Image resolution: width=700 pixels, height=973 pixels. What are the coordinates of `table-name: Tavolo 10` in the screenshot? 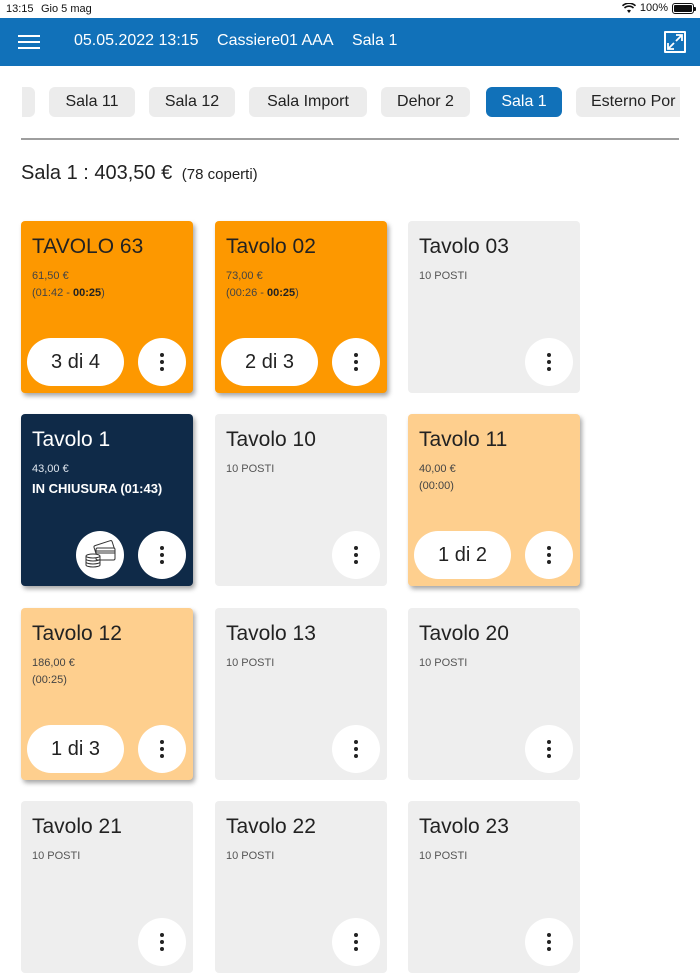 It's located at (271, 439).